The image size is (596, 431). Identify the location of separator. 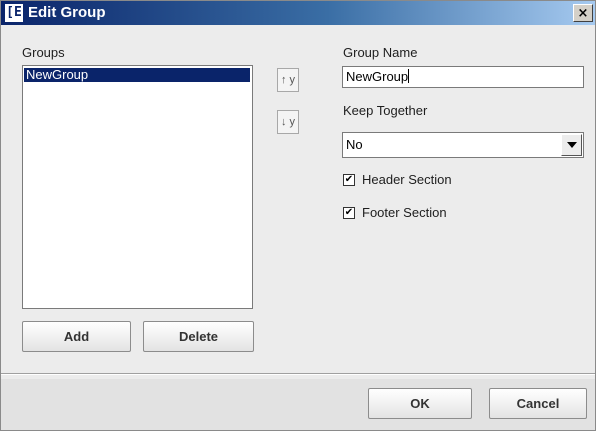
(298, 374).